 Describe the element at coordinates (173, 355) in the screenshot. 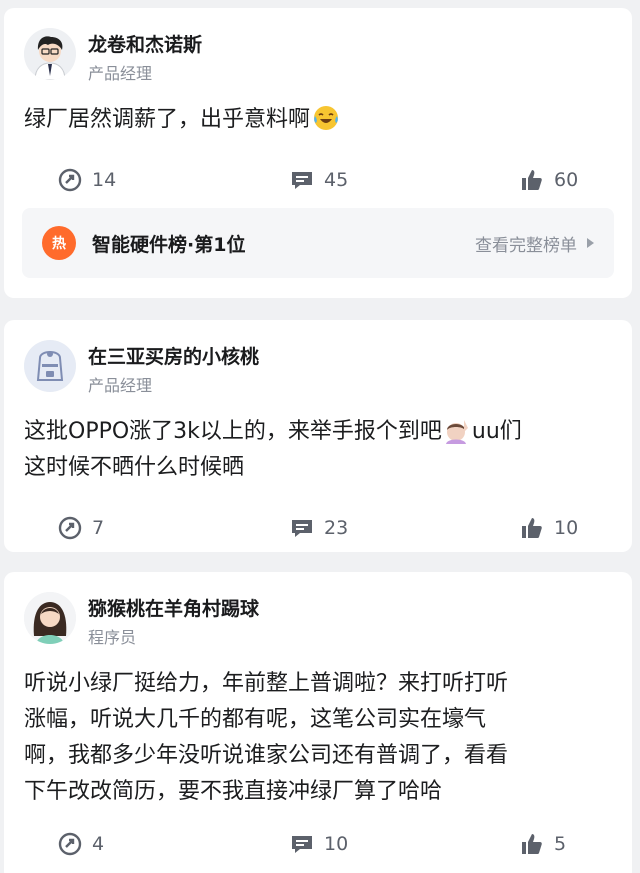

I see `username: 在三亚买房的小核桃` at that location.